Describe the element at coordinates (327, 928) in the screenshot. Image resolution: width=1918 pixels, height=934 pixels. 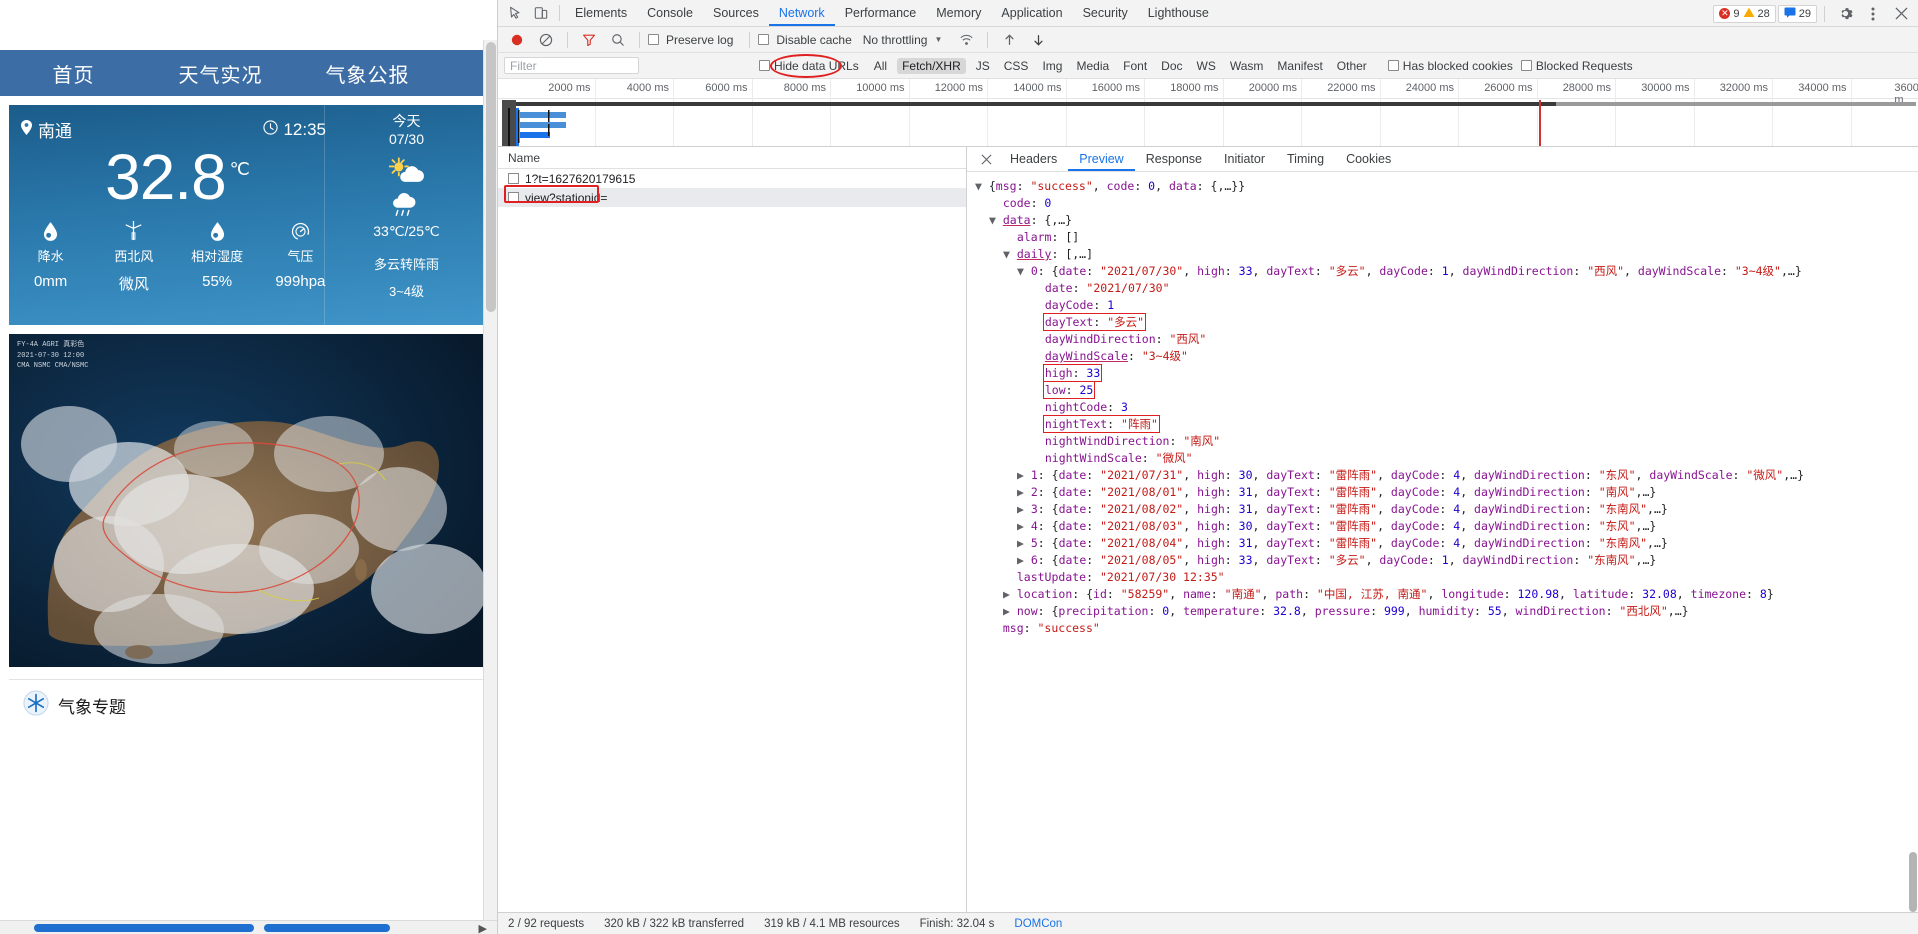
I see `page-horizontal-scrollbar-thumb-b` at that location.